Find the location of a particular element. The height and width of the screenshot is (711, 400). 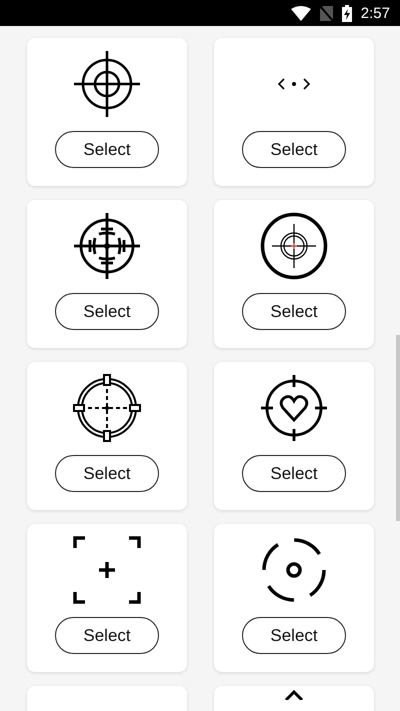

wifi-icon is located at coordinates (300, 13).